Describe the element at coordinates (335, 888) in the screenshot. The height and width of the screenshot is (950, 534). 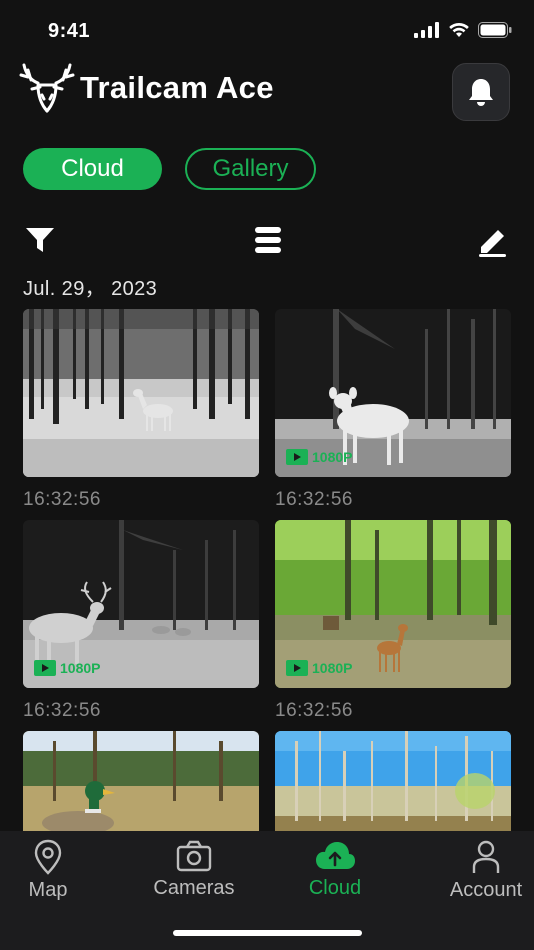
I see `tab-label: Cloud` at that location.